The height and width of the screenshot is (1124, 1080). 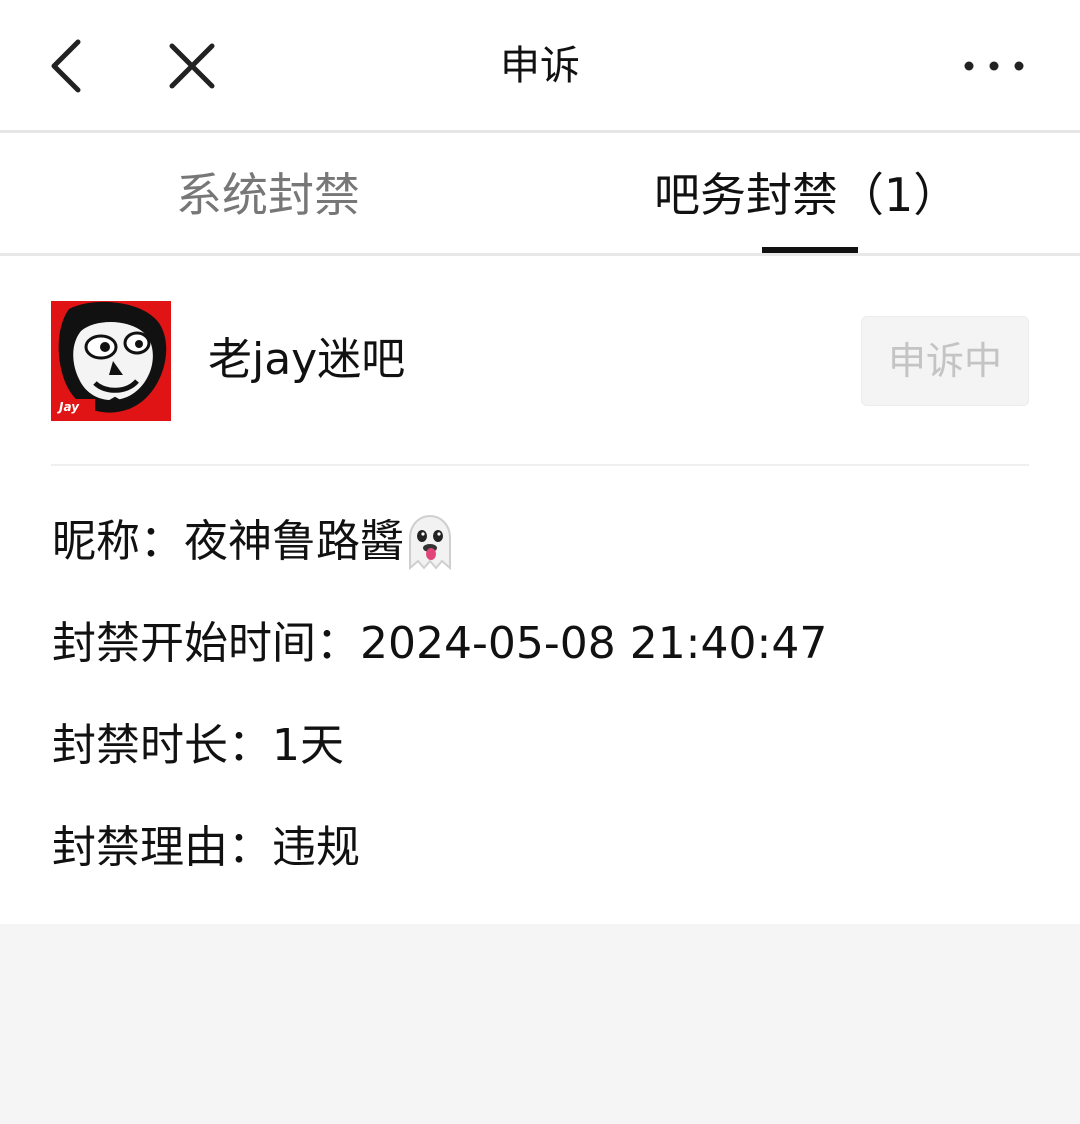 What do you see at coordinates (594, 643) in the screenshot?
I see `ban-start-value: 2024-05-08 21:40:47` at bounding box center [594, 643].